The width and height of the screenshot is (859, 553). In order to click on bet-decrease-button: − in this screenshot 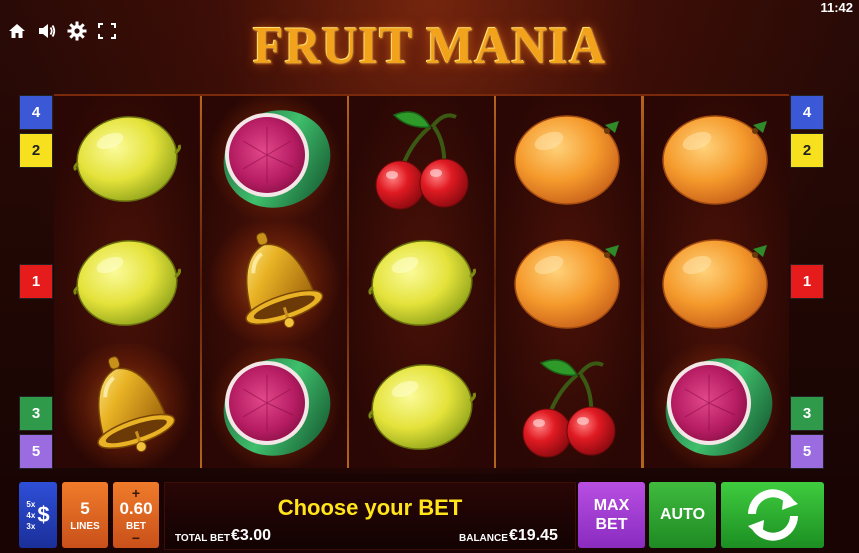, I will do `click(136, 538)`.